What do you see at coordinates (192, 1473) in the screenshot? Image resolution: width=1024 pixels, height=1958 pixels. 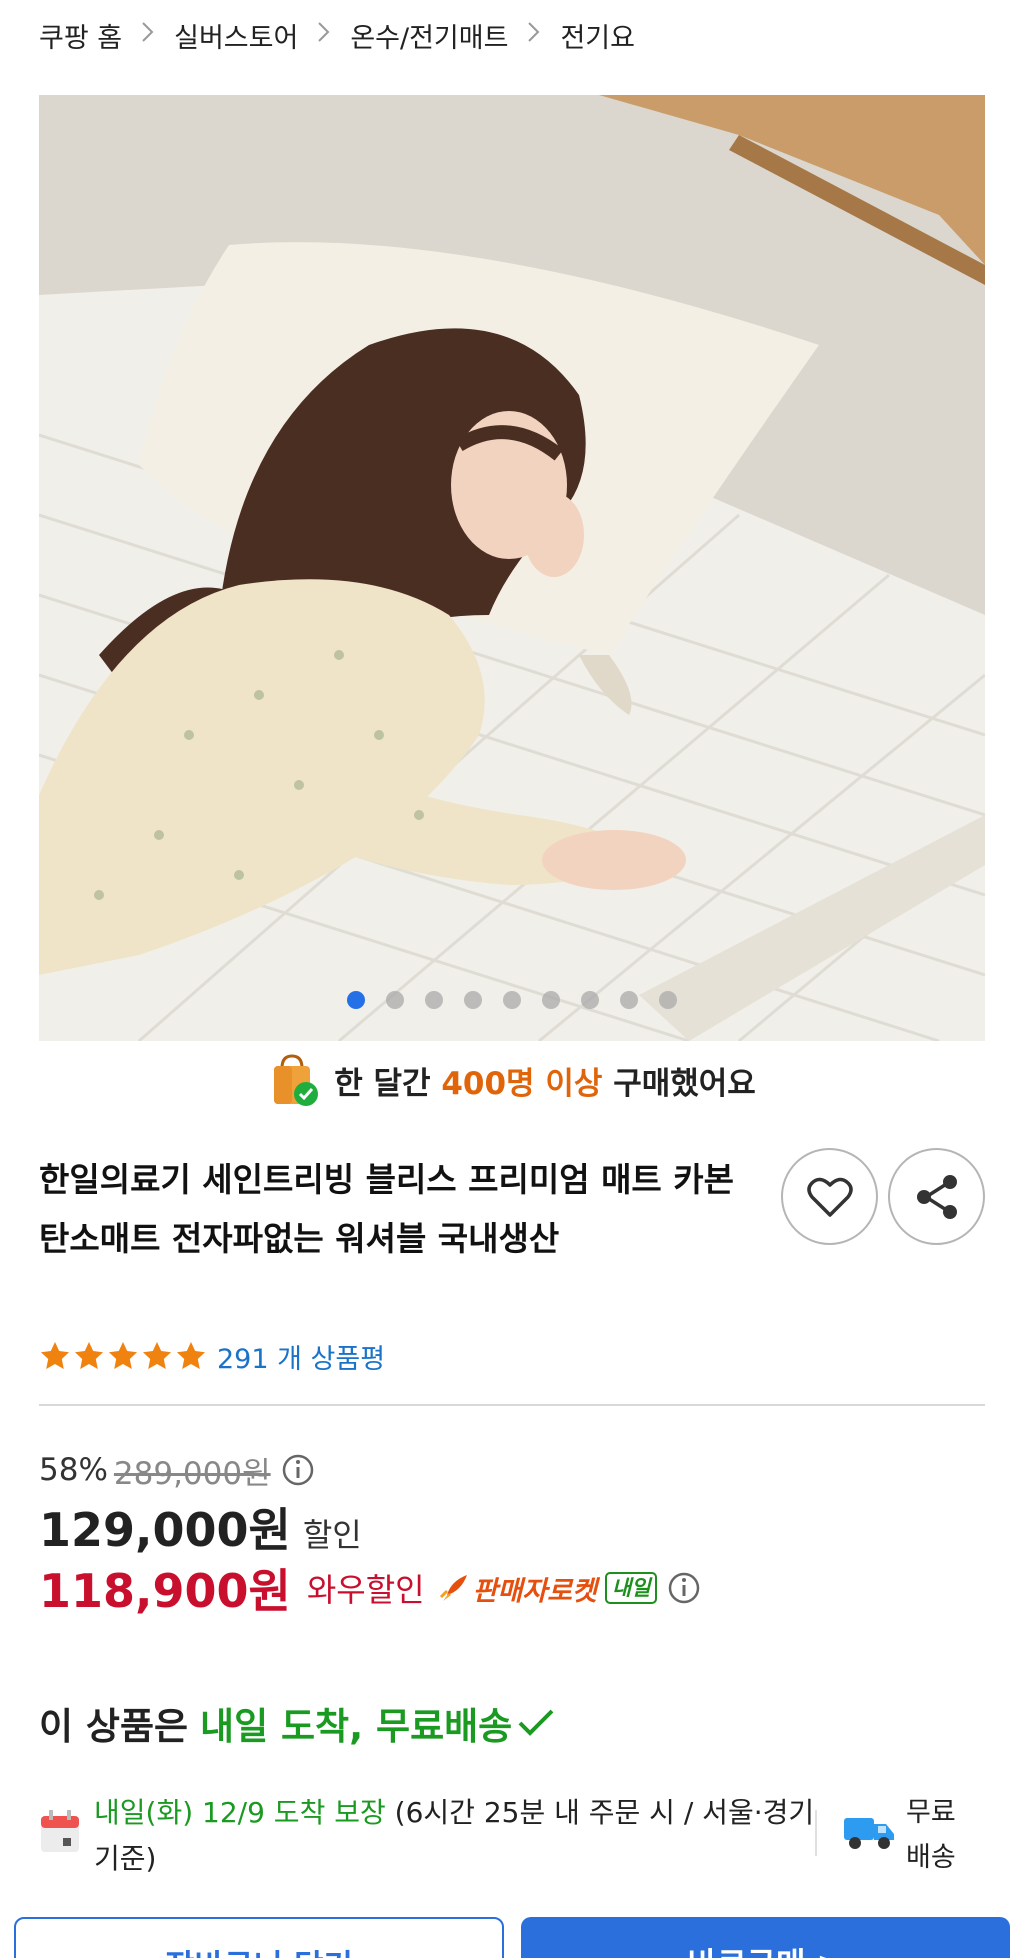 I see `original-price: 289,000원` at bounding box center [192, 1473].